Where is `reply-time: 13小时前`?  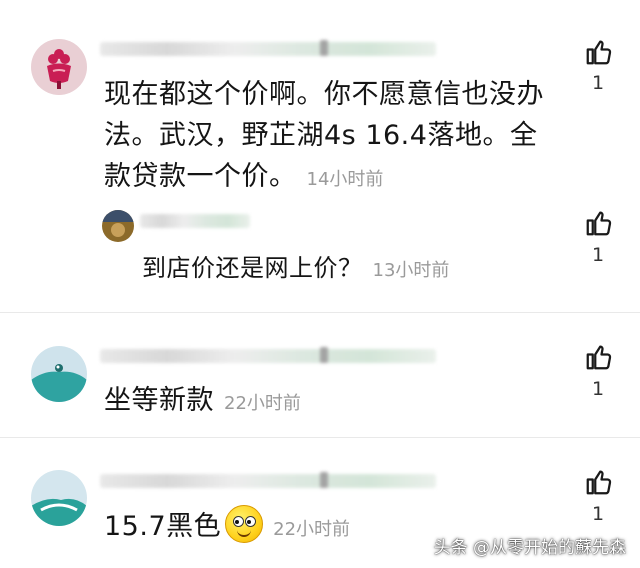
reply-time: 13小时前 is located at coordinates (411, 270).